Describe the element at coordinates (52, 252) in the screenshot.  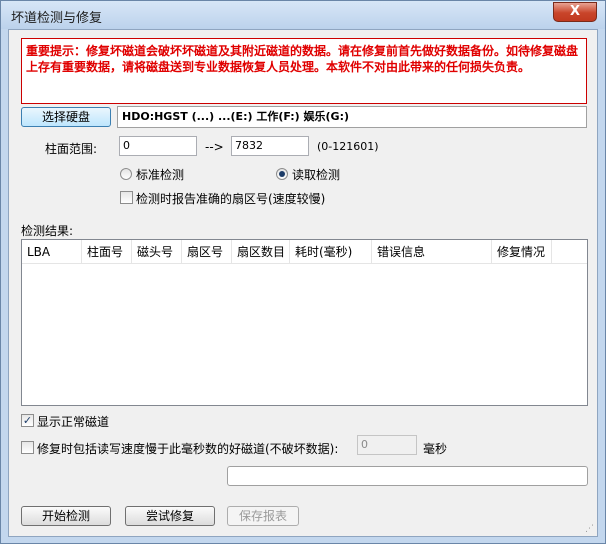
I see `column-header-lba: LBA` at that location.